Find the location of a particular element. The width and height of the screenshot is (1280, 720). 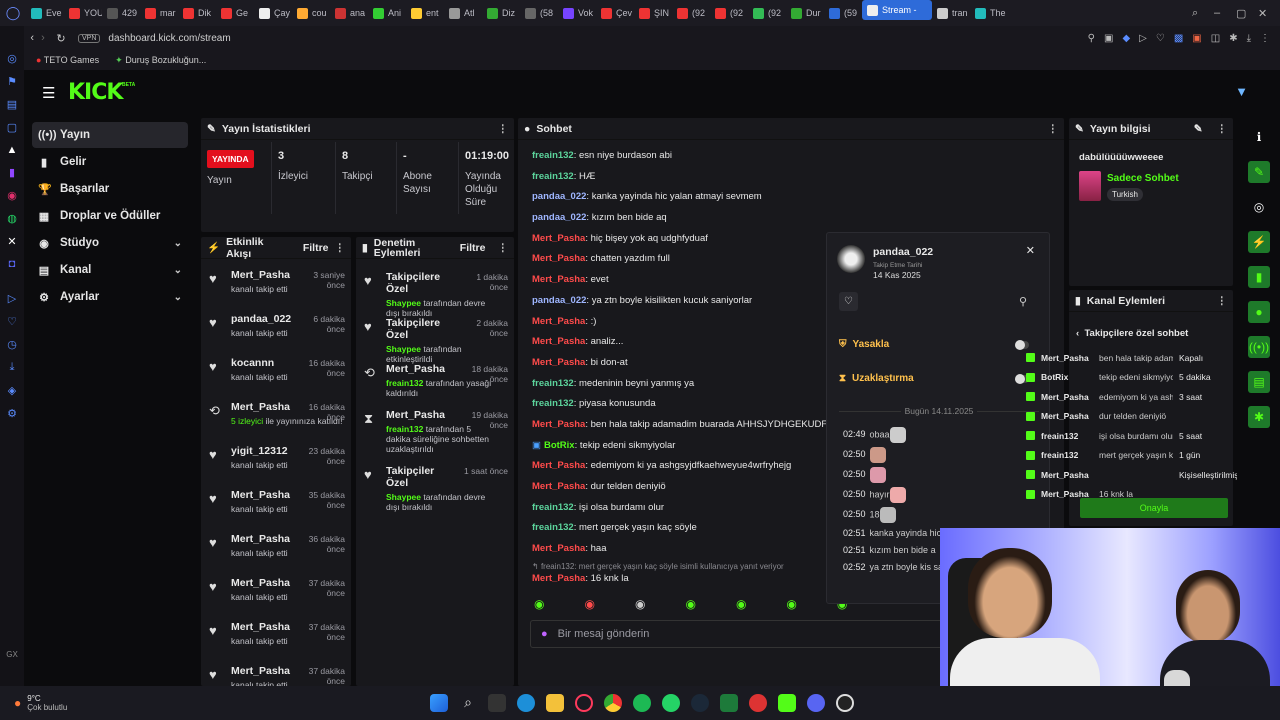

puzzle-icon: ✱ is located at coordinates (1233, 38).